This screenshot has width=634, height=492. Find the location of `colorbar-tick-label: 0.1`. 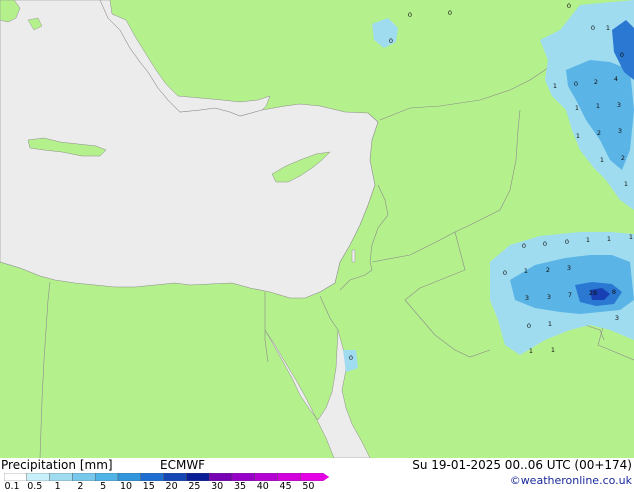

colorbar-tick-label: 0.1 is located at coordinates (12, 486).